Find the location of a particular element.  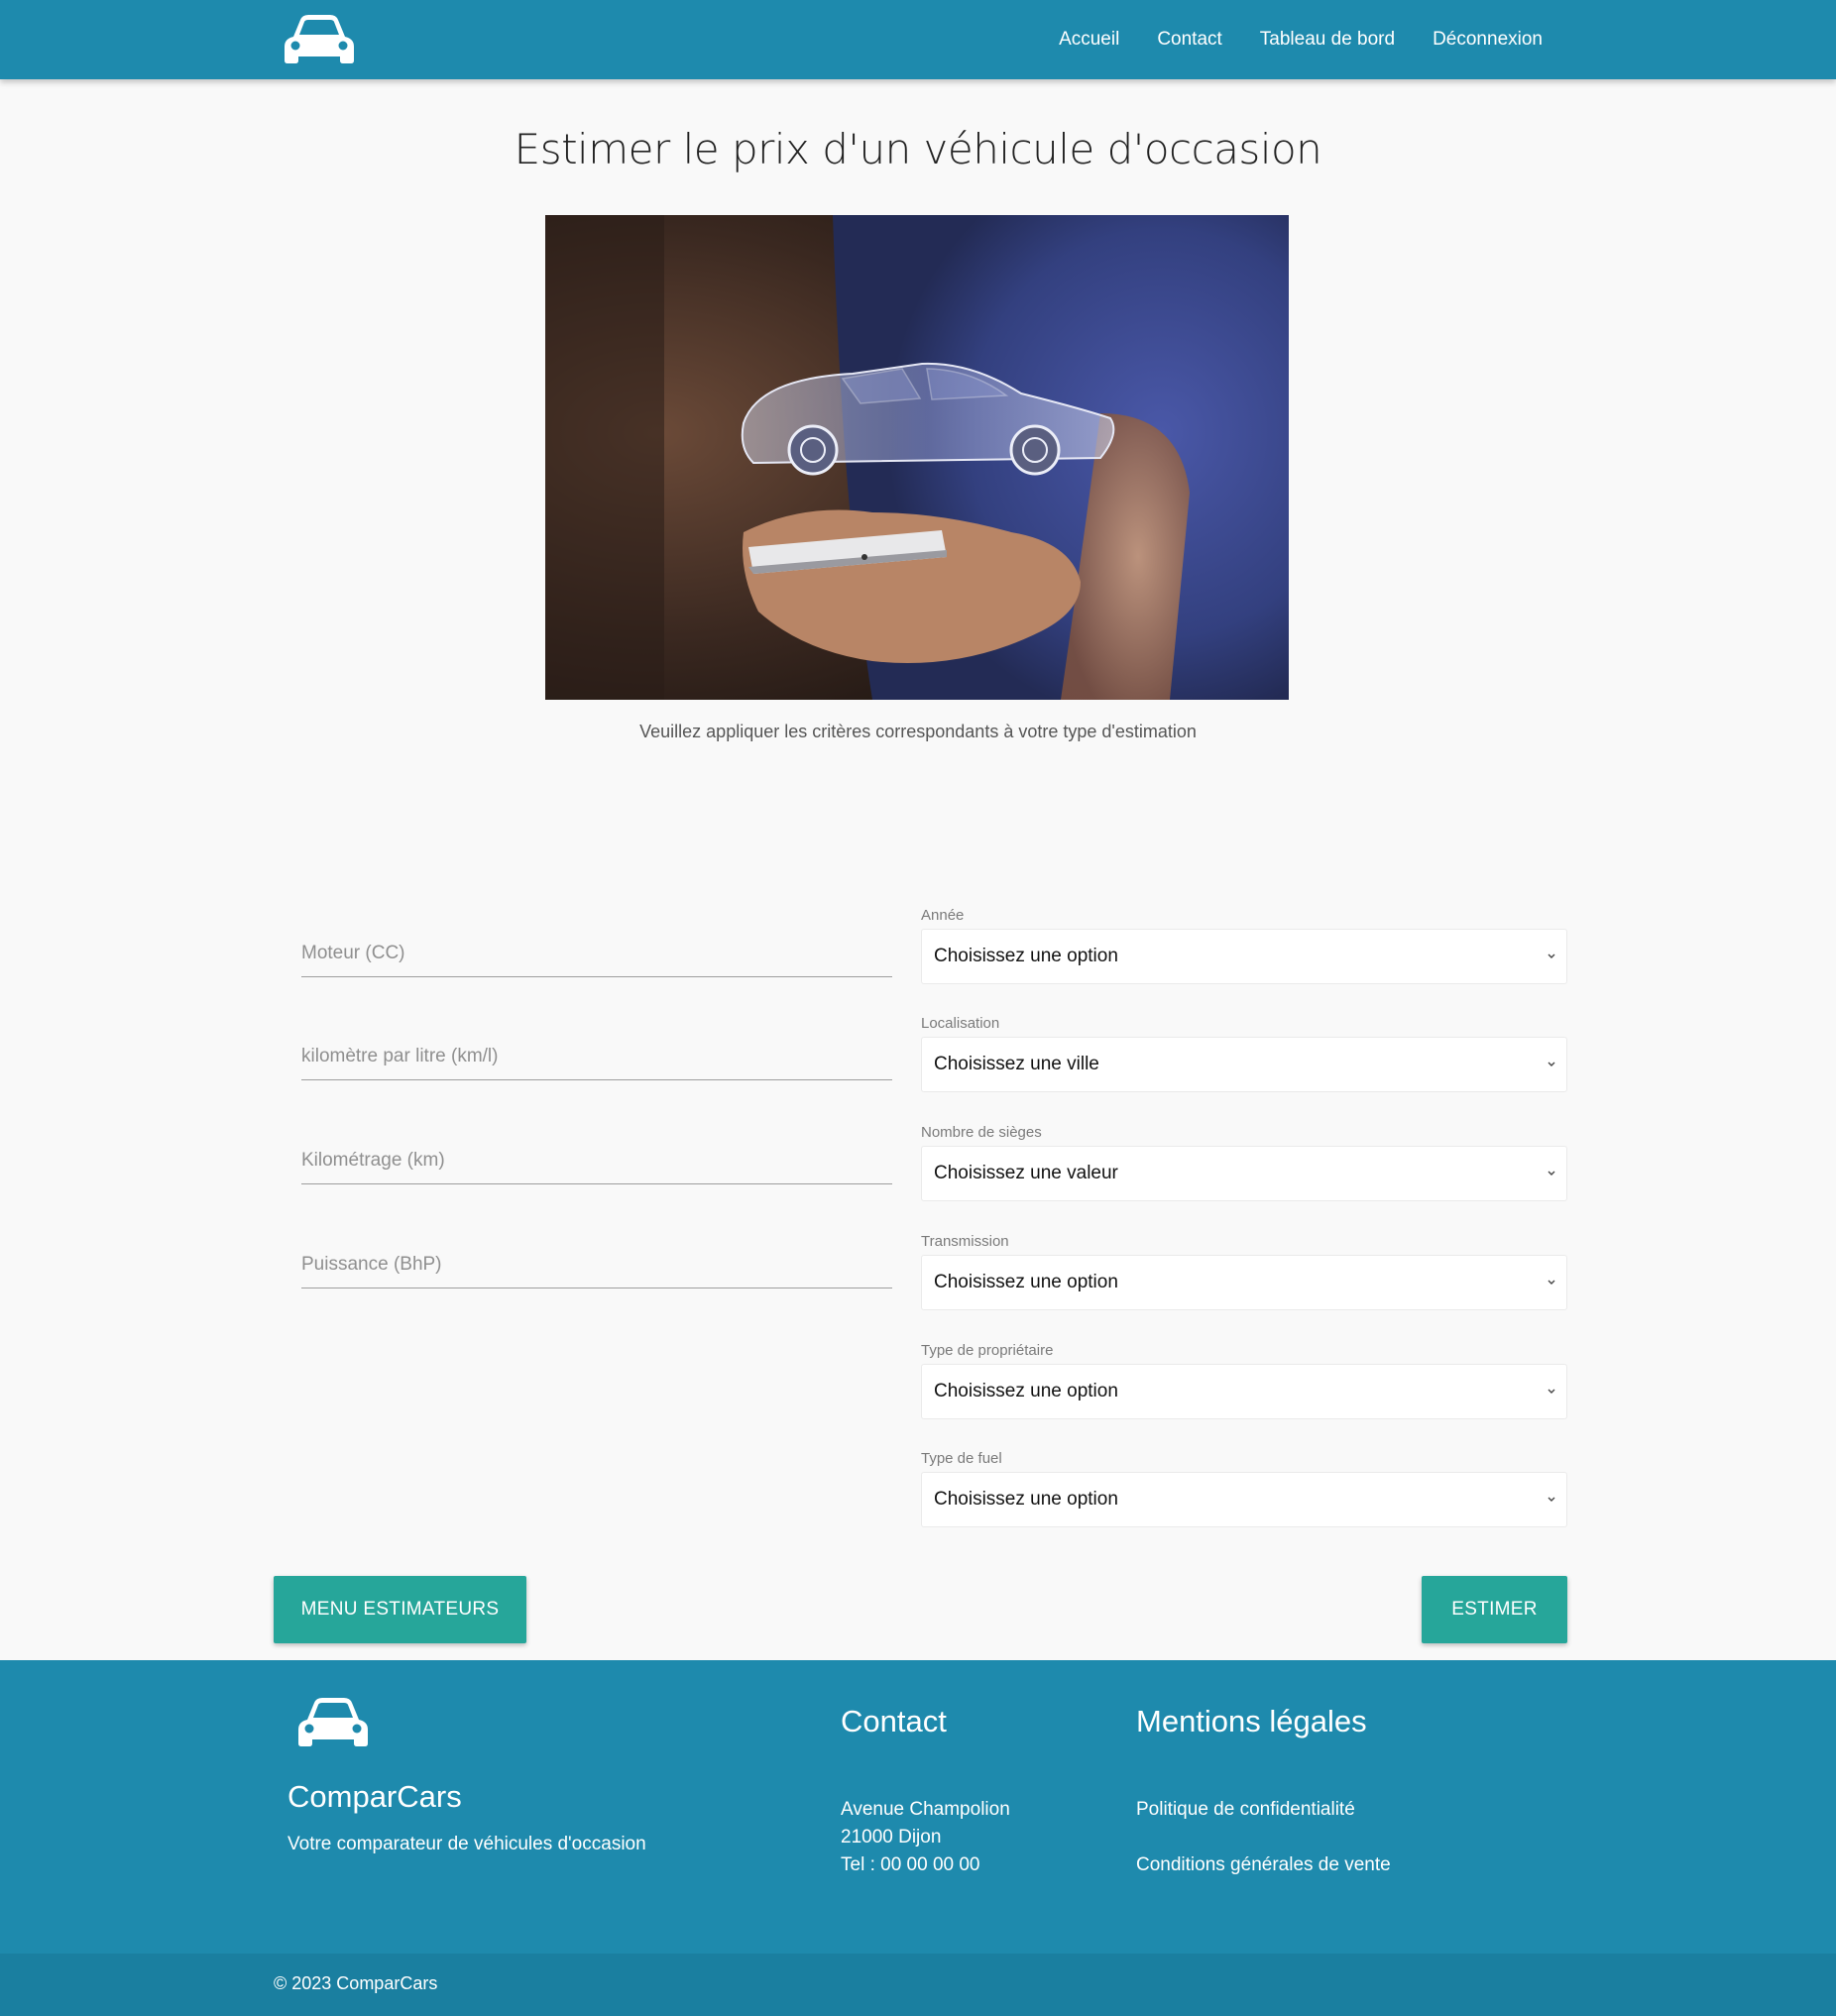

engine-cc-field is located at coordinates (596, 949).